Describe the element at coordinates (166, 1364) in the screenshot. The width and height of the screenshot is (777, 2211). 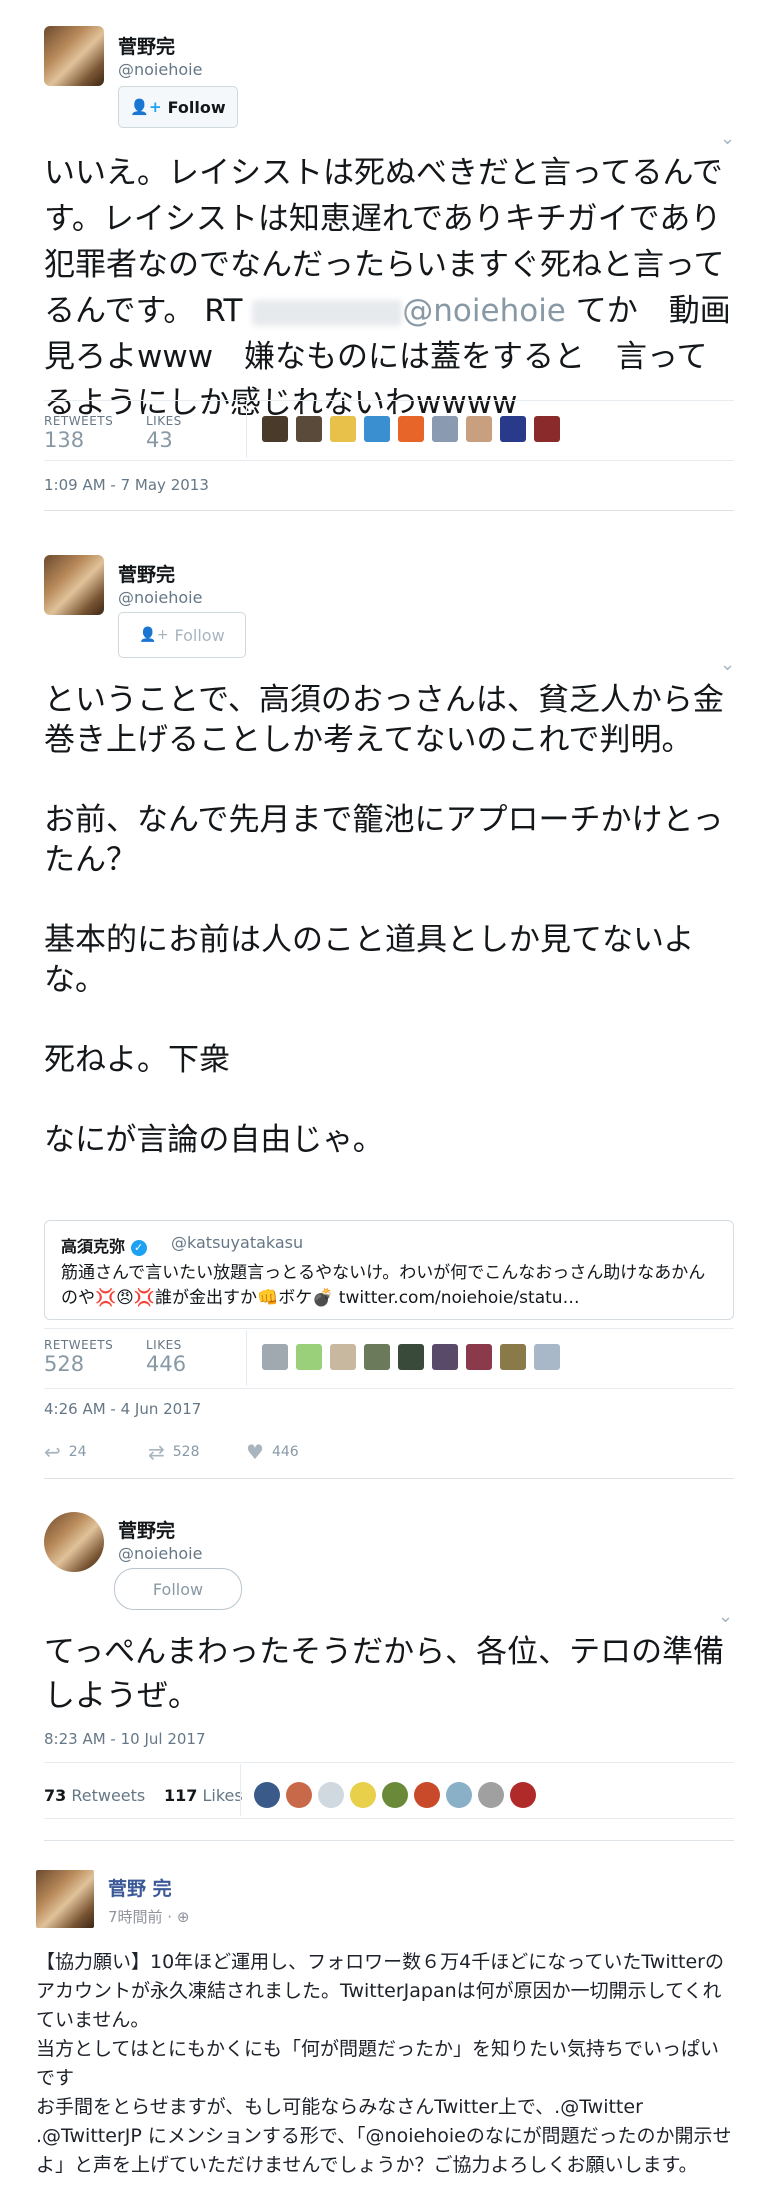
I see `likes-count: 446` at that location.